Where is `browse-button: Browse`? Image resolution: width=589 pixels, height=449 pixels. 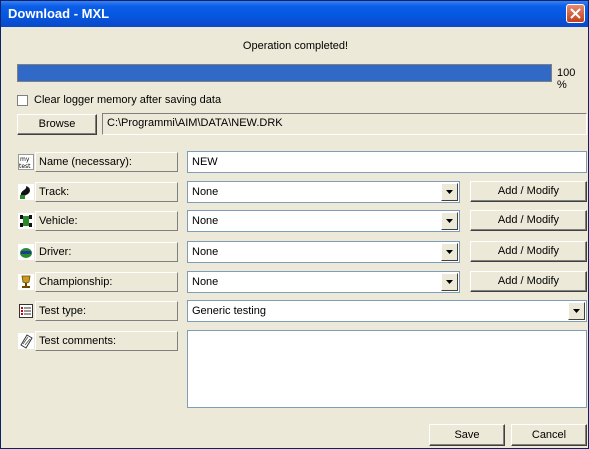
browse-button: Browse is located at coordinates (57, 124).